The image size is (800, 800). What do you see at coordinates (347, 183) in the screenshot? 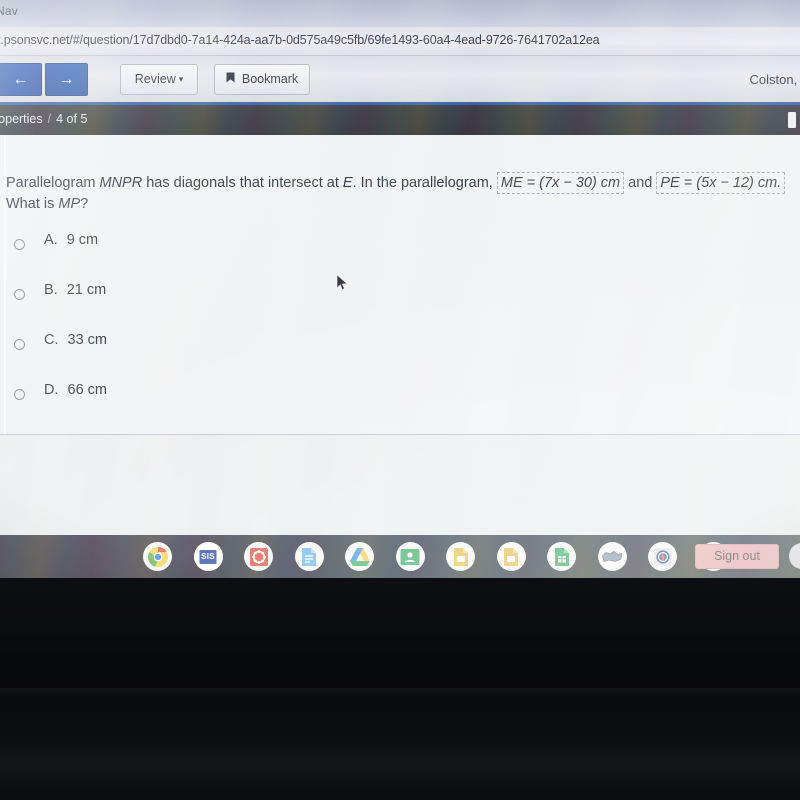
I see `stem-italic-e: E` at bounding box center [347, 183].